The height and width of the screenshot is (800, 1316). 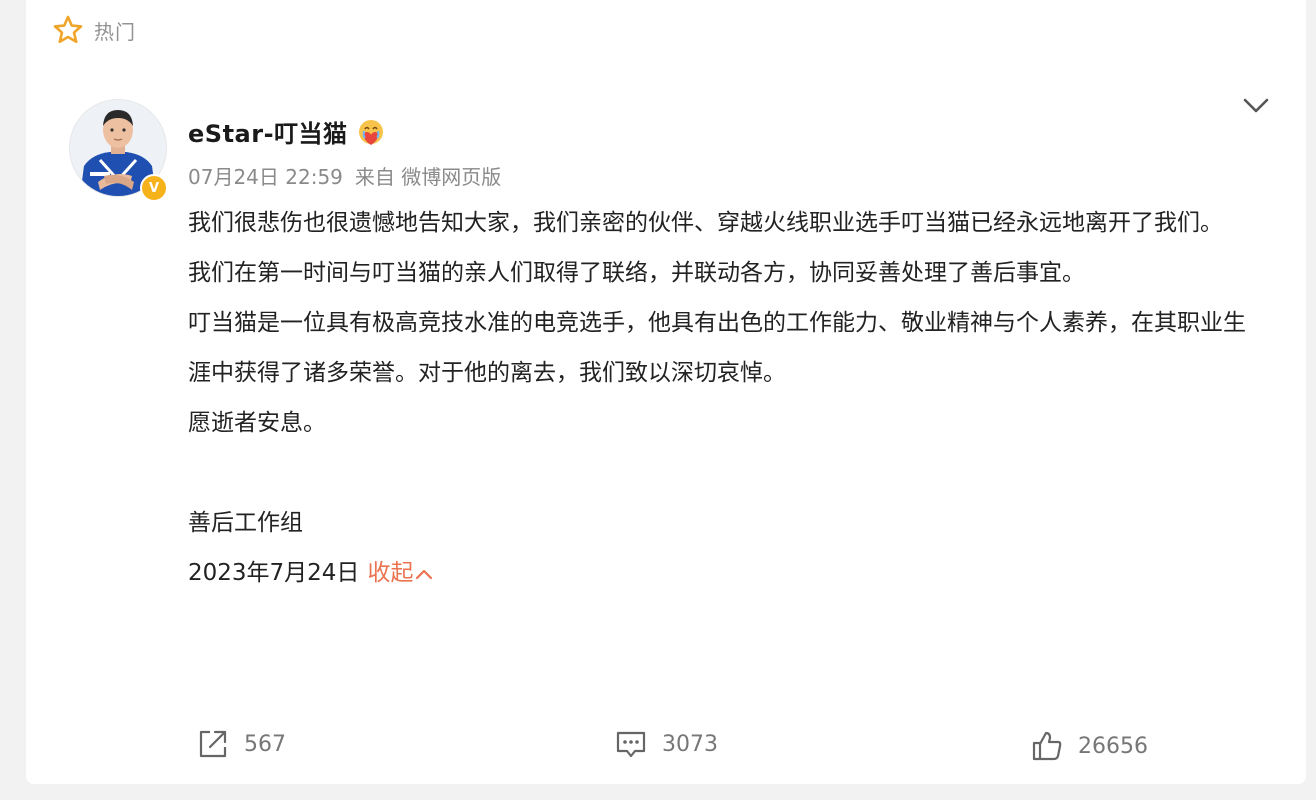 What do you see at coordinates (241, 744) in the screenshot?
I see `repost-button: 567` at bounding box center [241, 744].